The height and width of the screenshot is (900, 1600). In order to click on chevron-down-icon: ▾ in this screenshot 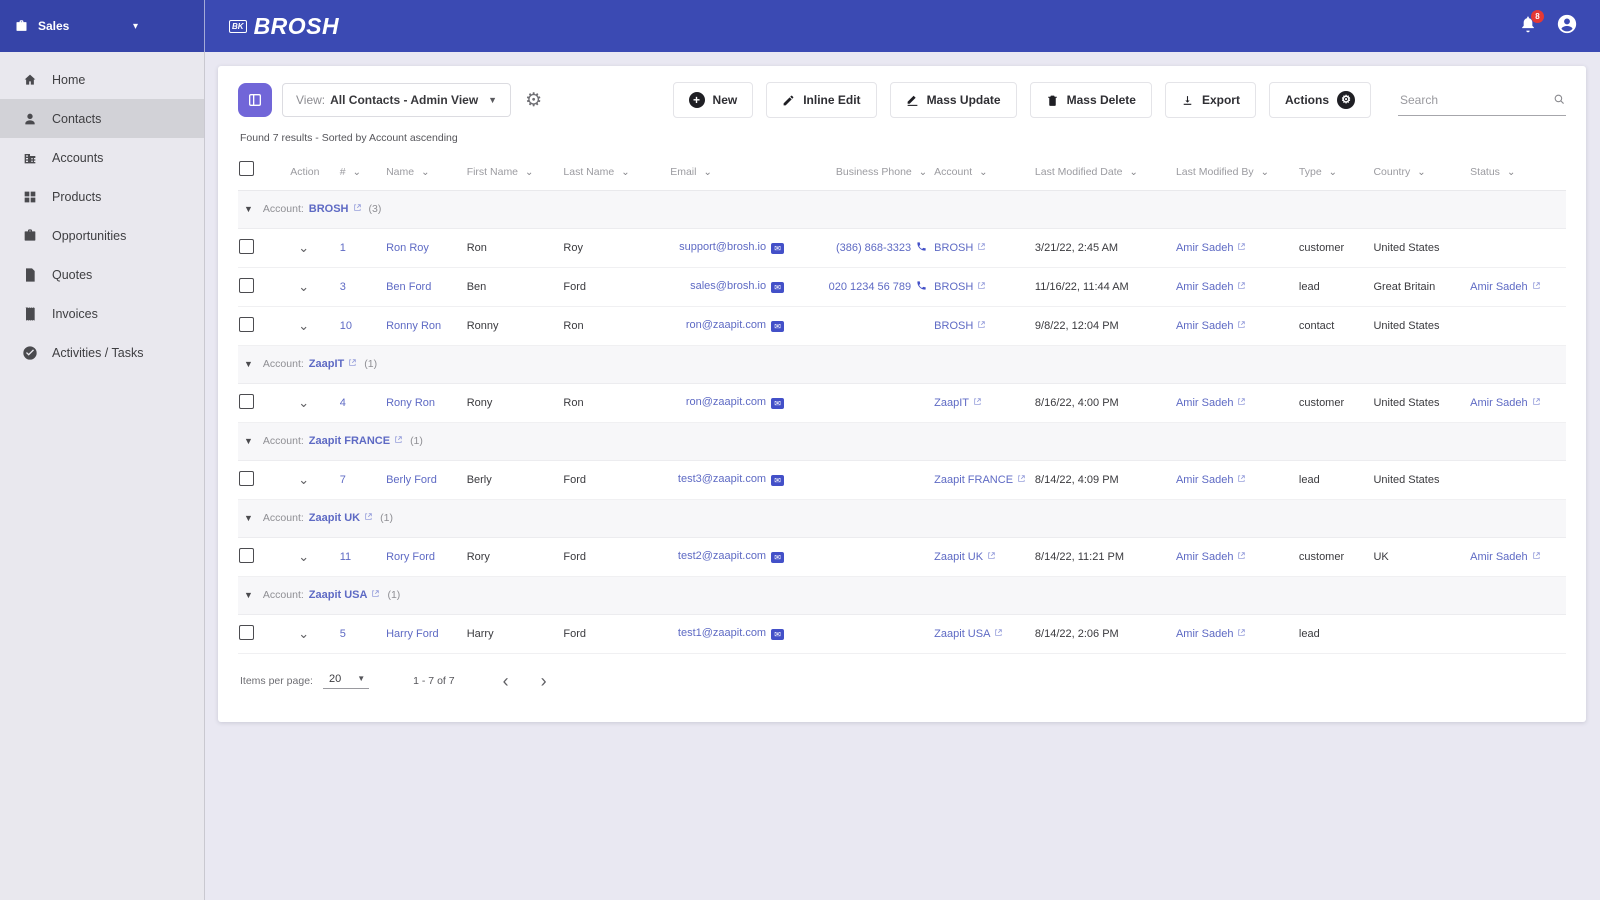, I will do `click(135, 26)`.